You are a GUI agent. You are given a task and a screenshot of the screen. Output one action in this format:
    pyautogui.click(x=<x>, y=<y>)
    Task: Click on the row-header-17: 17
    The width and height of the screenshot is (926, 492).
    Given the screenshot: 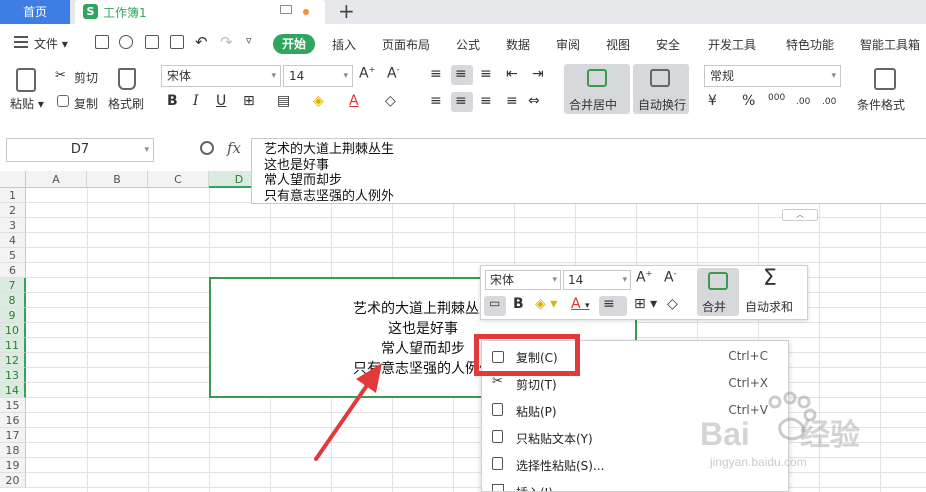 What is the action you would take?
    pyautogui.click(x=13, y=435)
    